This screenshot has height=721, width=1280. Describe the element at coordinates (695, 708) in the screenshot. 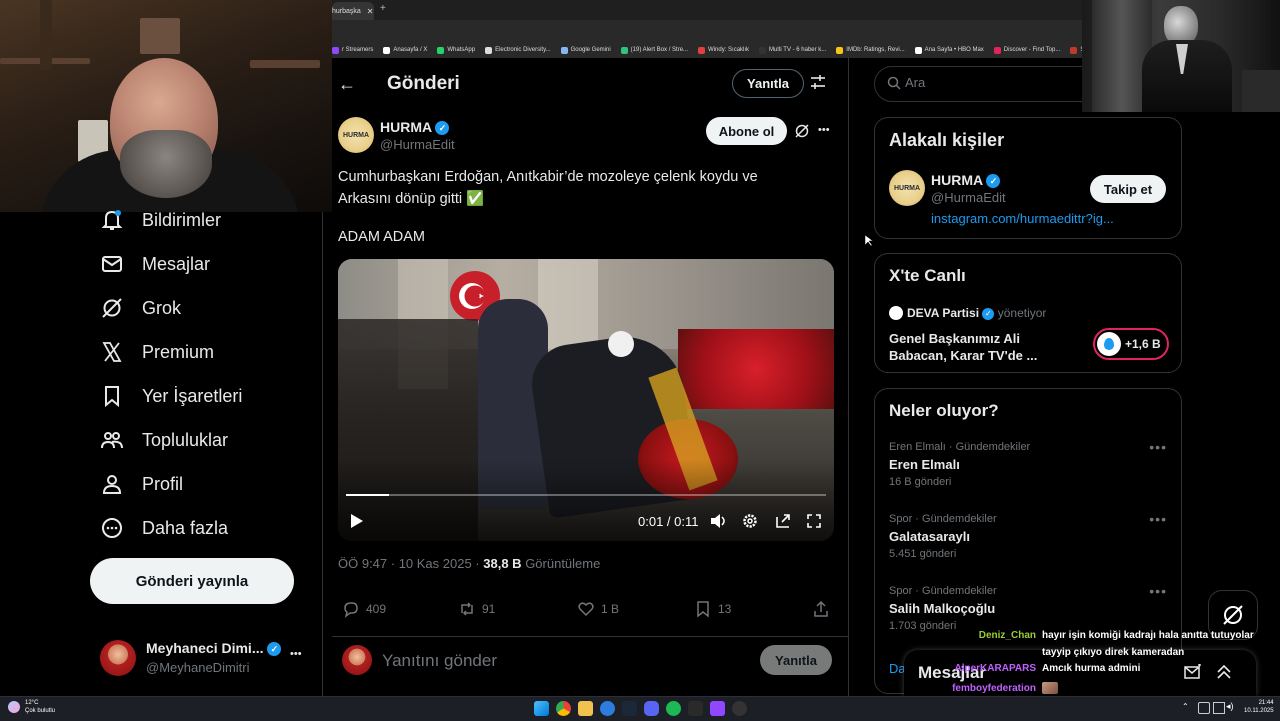

I see `epic-games-icon` at that location.